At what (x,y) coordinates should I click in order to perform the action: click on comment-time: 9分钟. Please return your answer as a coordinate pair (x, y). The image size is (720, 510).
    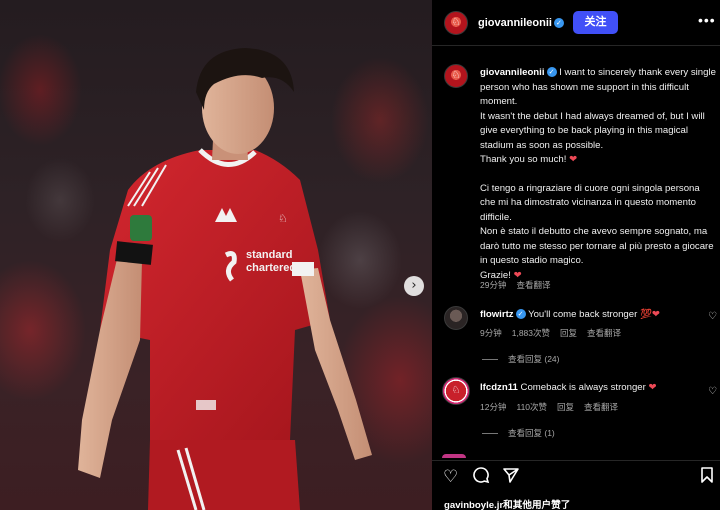
    Looking at the image, I should click on (491, 333).